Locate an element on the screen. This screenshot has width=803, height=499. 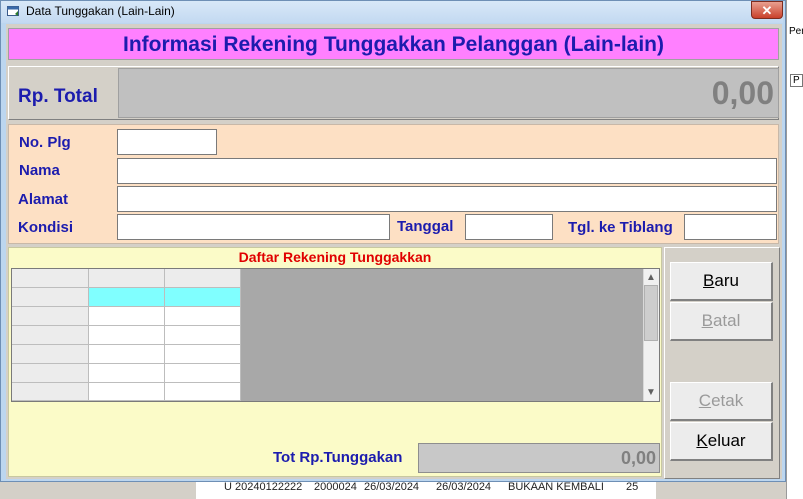
alamat-input is located at coordinates (447, 199).